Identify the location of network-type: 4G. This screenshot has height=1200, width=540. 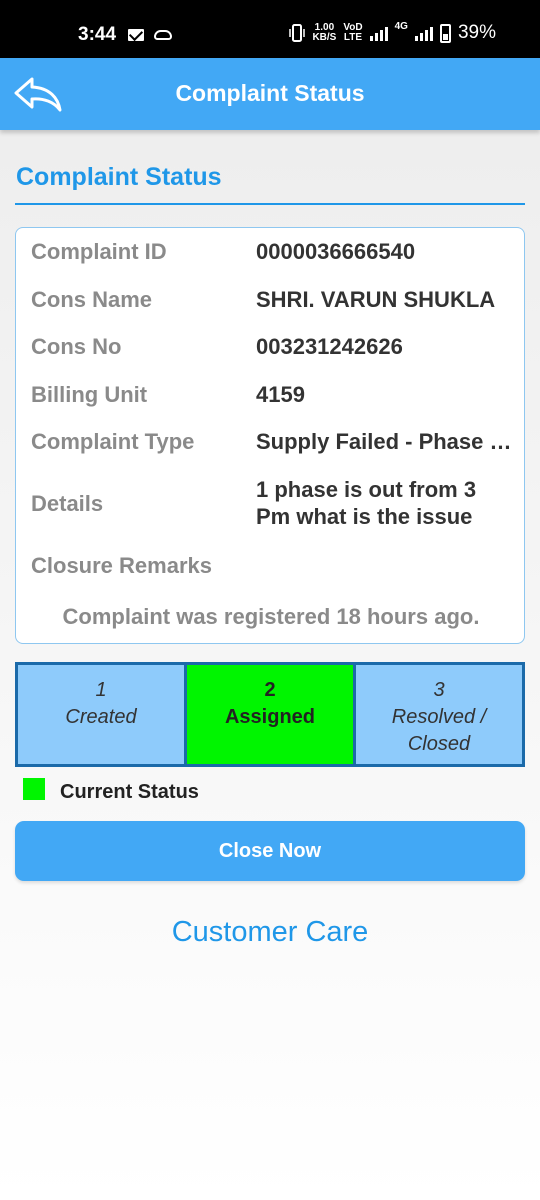
(401, 26).